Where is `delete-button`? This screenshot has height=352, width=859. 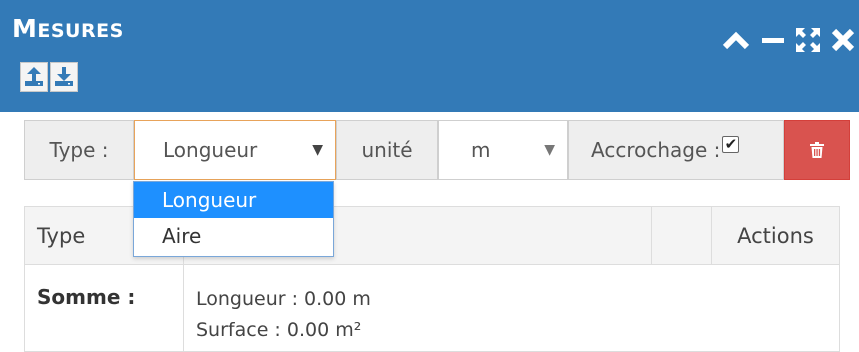 delete-button is located at coordinates (817, 150).